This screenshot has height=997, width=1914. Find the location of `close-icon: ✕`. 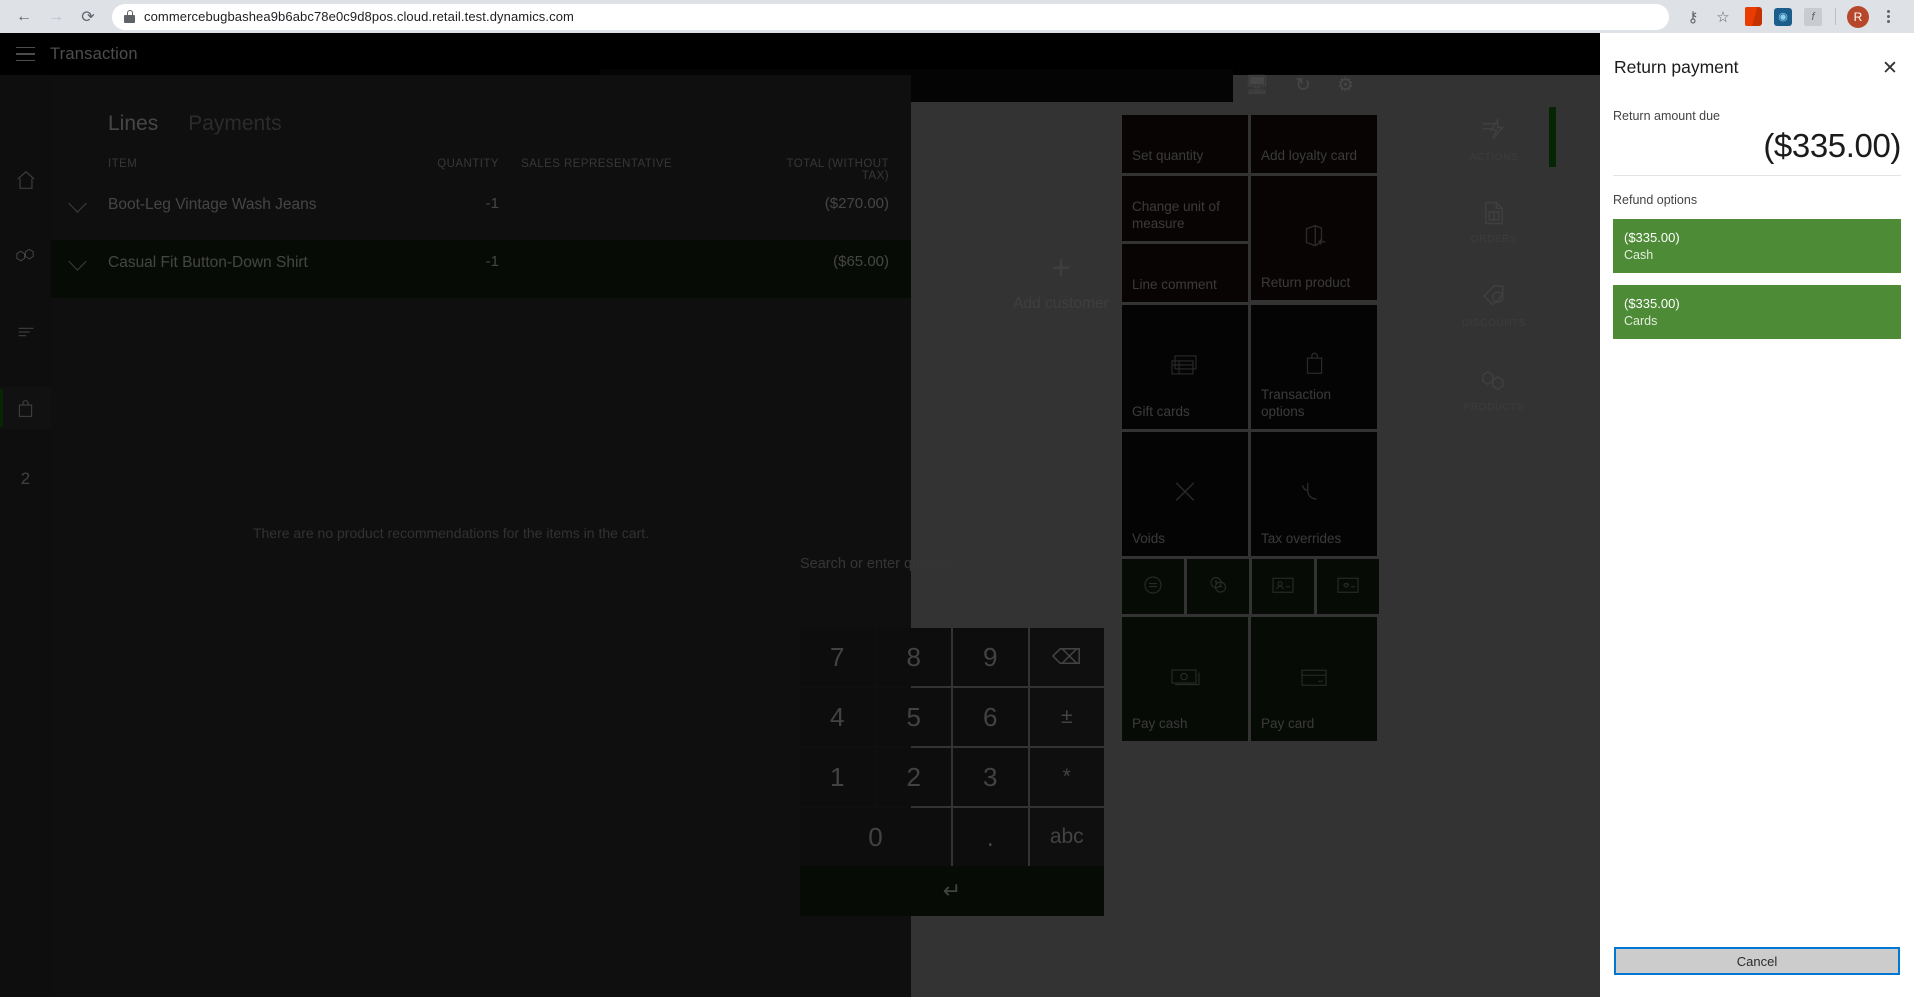

close-icon: ✕ is located at coordinates (1890, 68).